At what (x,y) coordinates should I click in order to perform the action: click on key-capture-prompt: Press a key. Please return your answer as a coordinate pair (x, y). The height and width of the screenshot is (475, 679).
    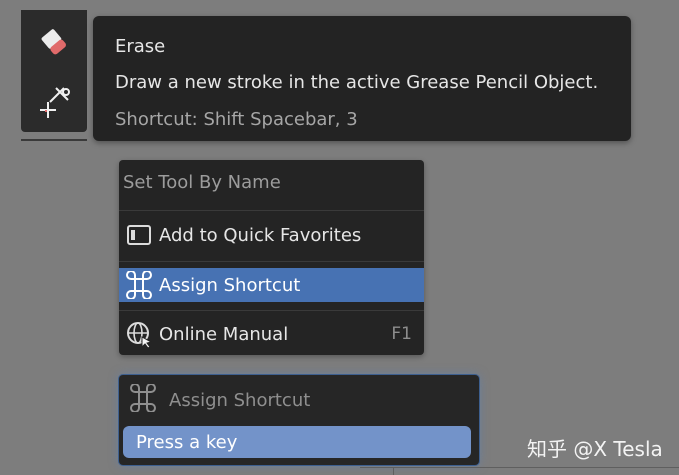
    Looking at the image, I should click on (187, 442).